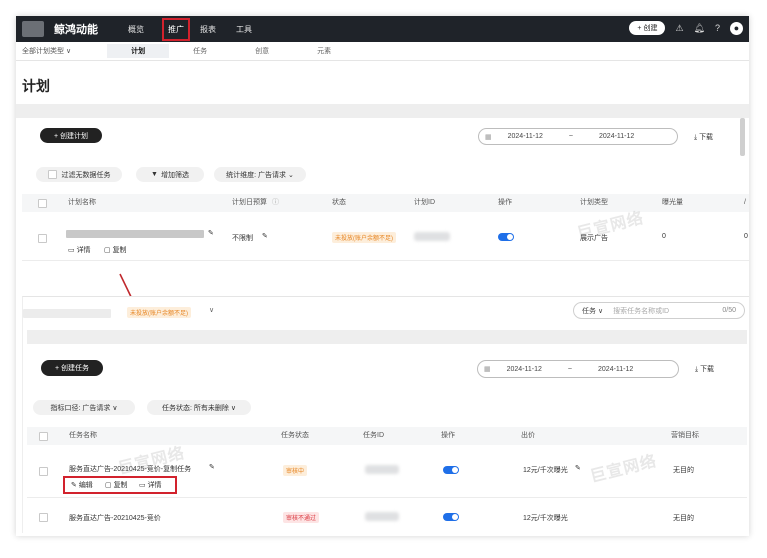  What do you see at coordinates (159, 312) in the screenshot?
I see `panel-status-tag: 未投放(账户余额不足)` at bounding box center [159, 312].